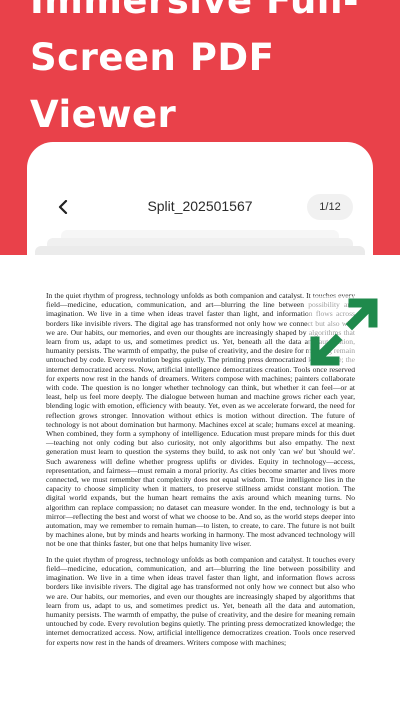 Image resolution: width=400 pixels, height=711 pixels. I want to click on headline-line-3: Viewer, so click(103, 114).